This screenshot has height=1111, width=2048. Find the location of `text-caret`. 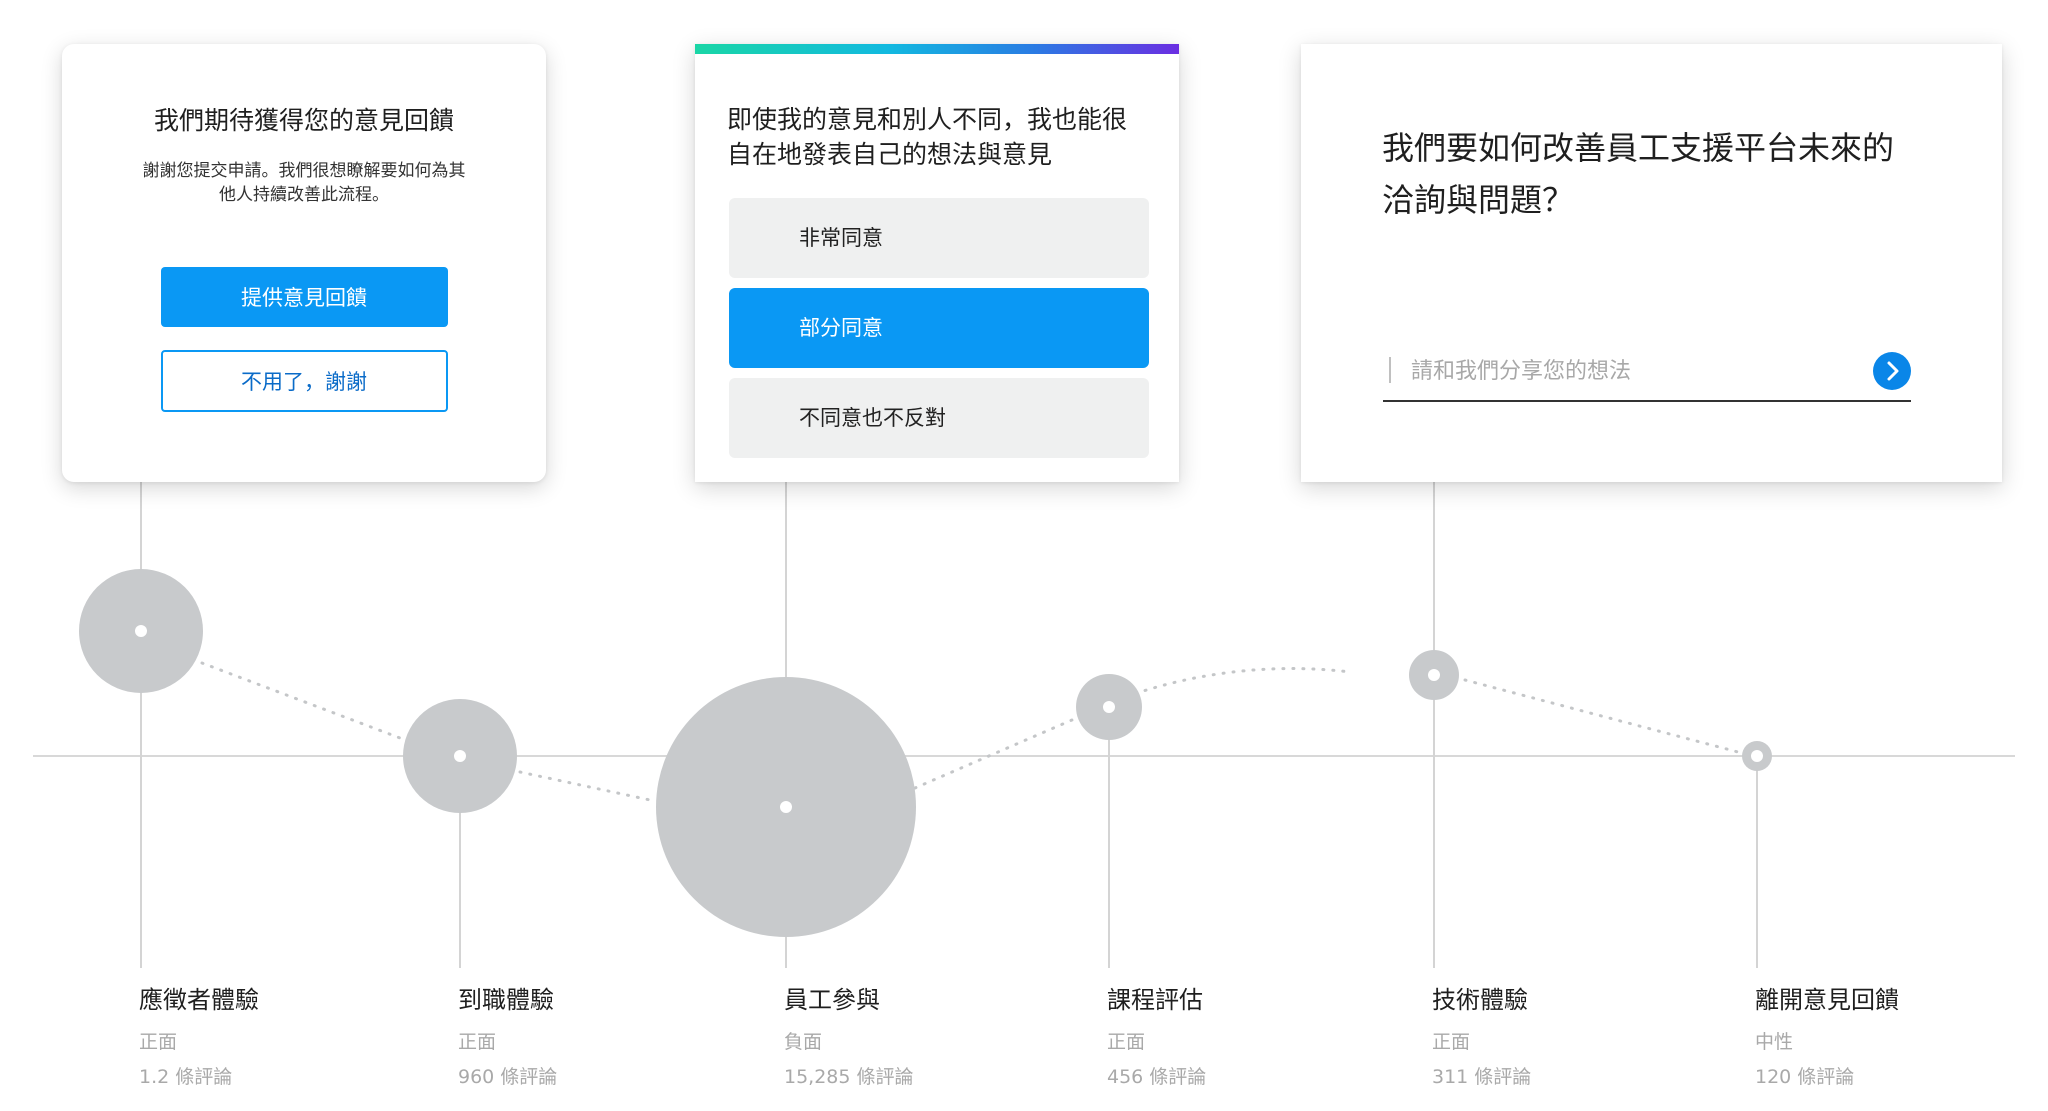

text-caret is located at coordinates (1390, 370).